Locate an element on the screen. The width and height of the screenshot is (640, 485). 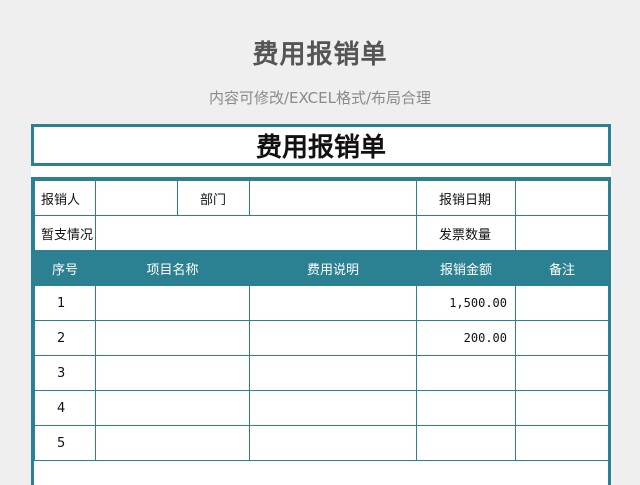
table-row: 5 is located at coordinates (321, 443).